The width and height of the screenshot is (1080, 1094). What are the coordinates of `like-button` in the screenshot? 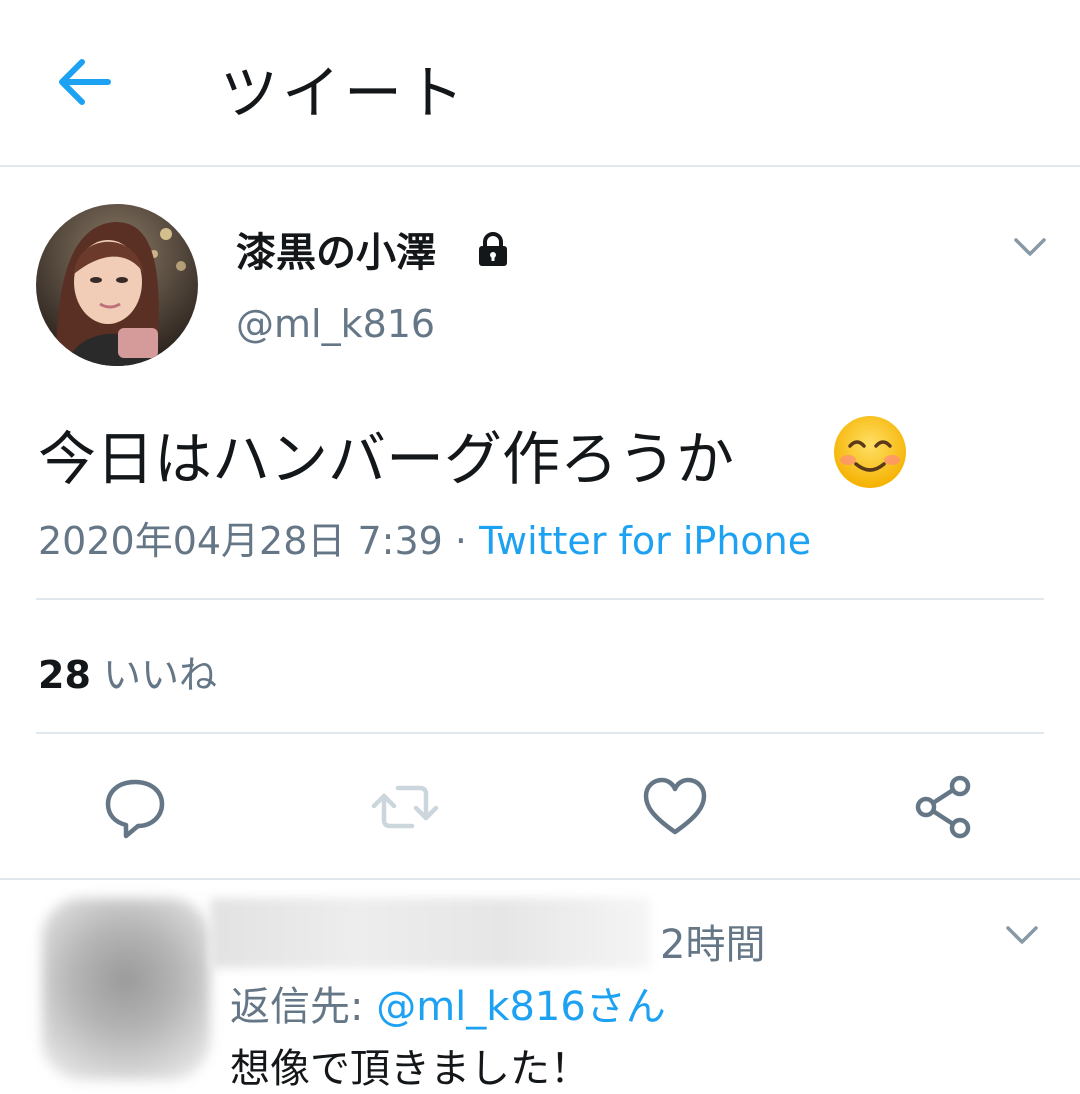 It's located at (675, 807).